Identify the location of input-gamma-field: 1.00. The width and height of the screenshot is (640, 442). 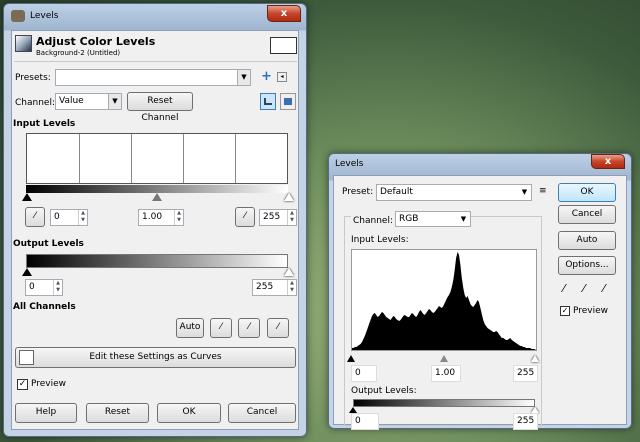
(446, 373).